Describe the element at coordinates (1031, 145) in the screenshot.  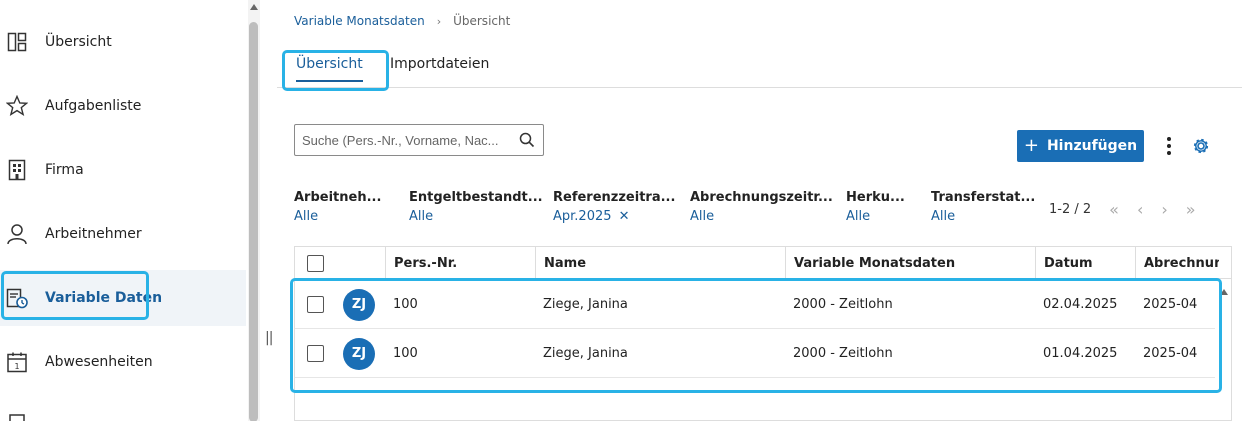
I see `plus-icon: +` at that location.